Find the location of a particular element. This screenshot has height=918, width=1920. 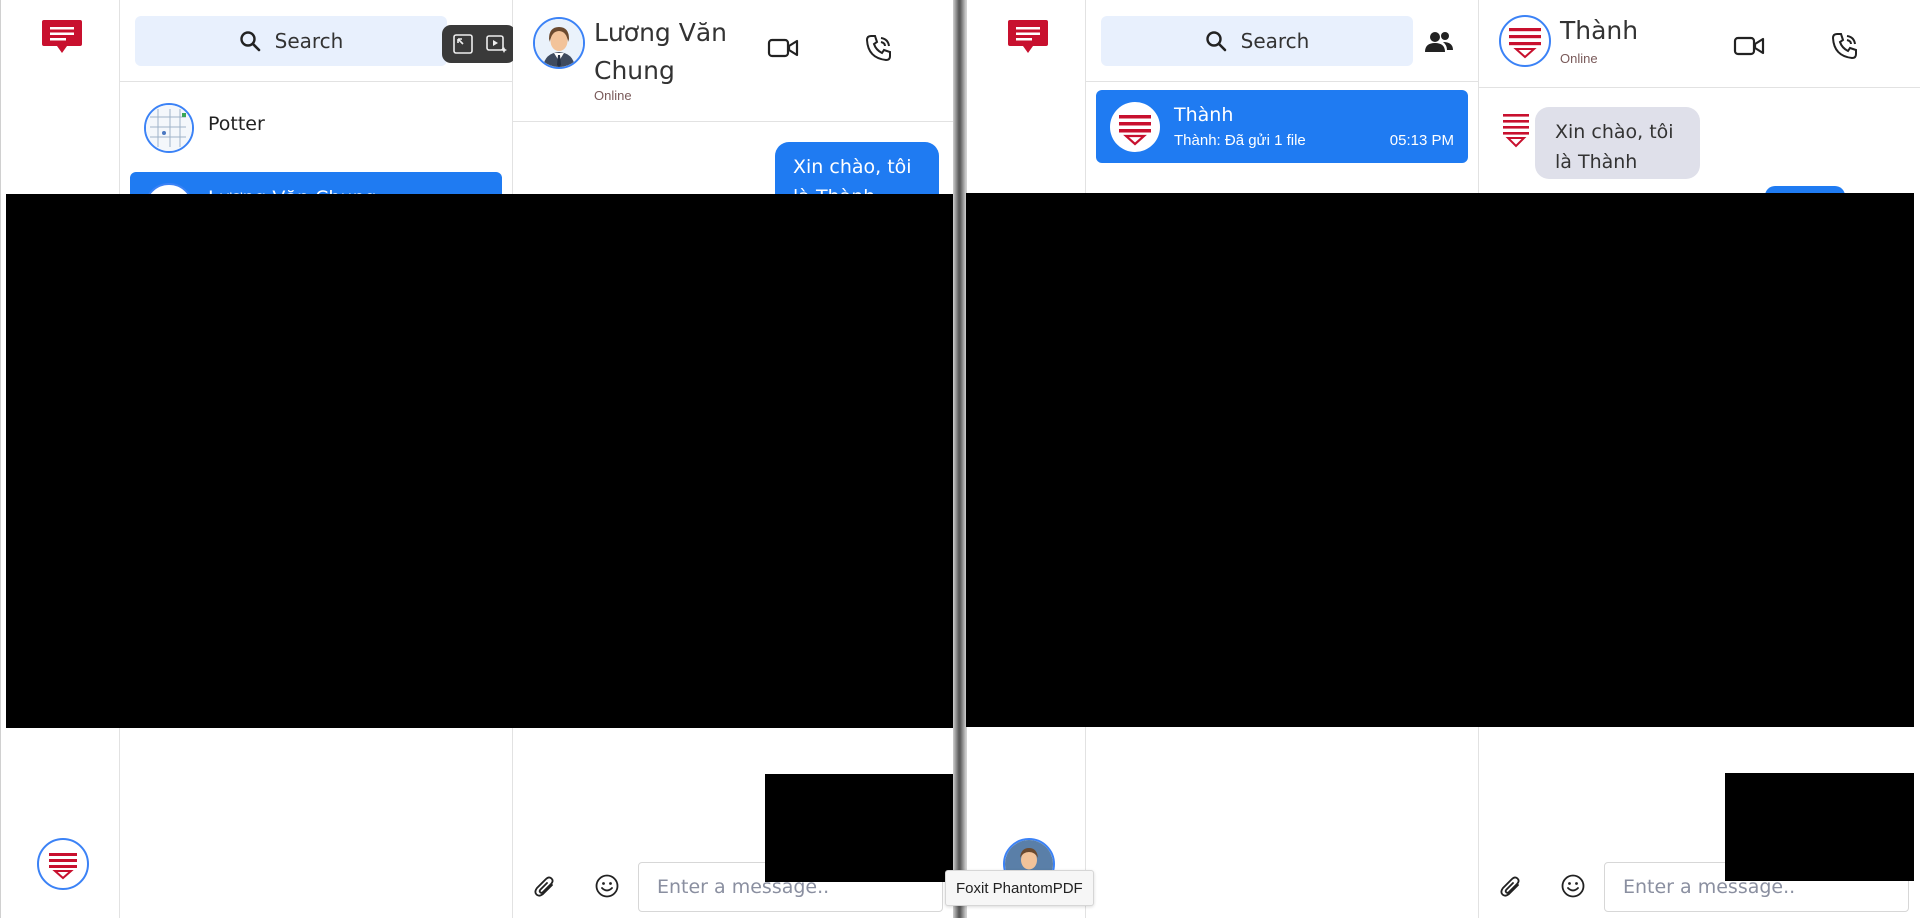

list-item: Potter is located at coordinates (316, 128).